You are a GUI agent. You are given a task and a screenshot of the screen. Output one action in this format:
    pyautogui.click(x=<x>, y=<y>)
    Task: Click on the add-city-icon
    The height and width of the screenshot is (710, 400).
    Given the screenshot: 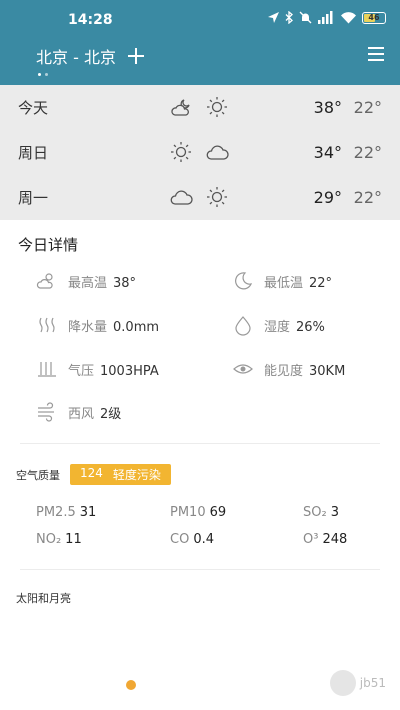 What is the action you would take?
    pyautogui.click(x=136, y=56)
    